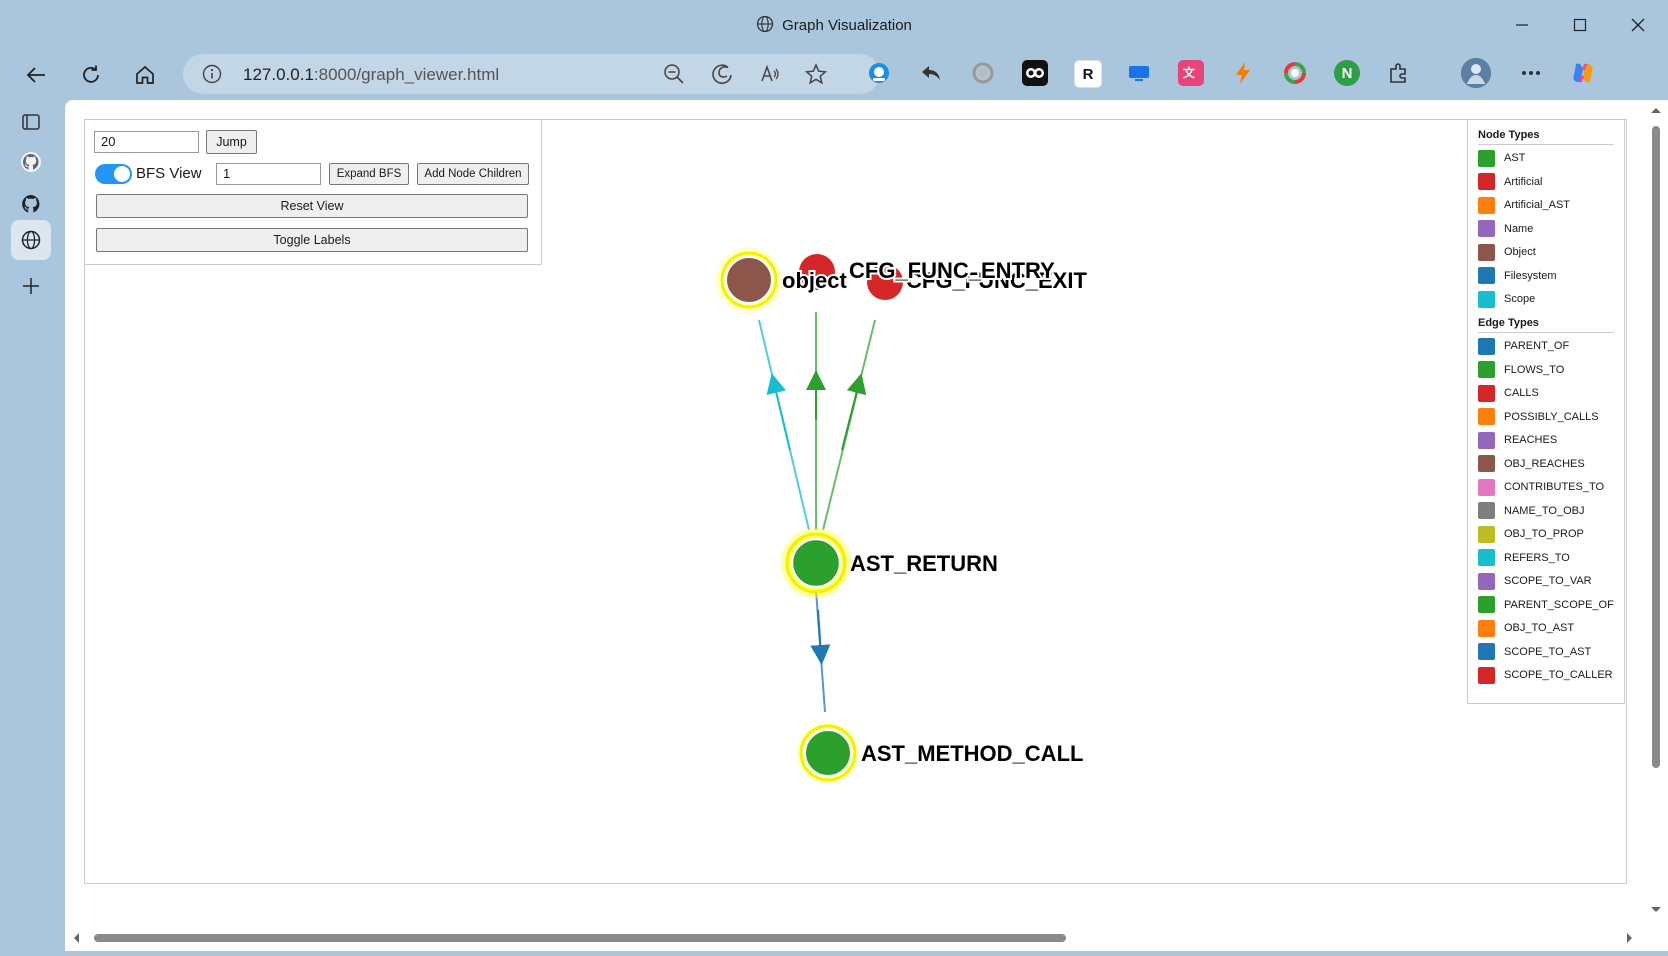 The height and width of the screenshot is (956, 1668). Describe the element at coordinates (885, 282) in the screenshot. I see `node-cfg-func-exit` at that location.